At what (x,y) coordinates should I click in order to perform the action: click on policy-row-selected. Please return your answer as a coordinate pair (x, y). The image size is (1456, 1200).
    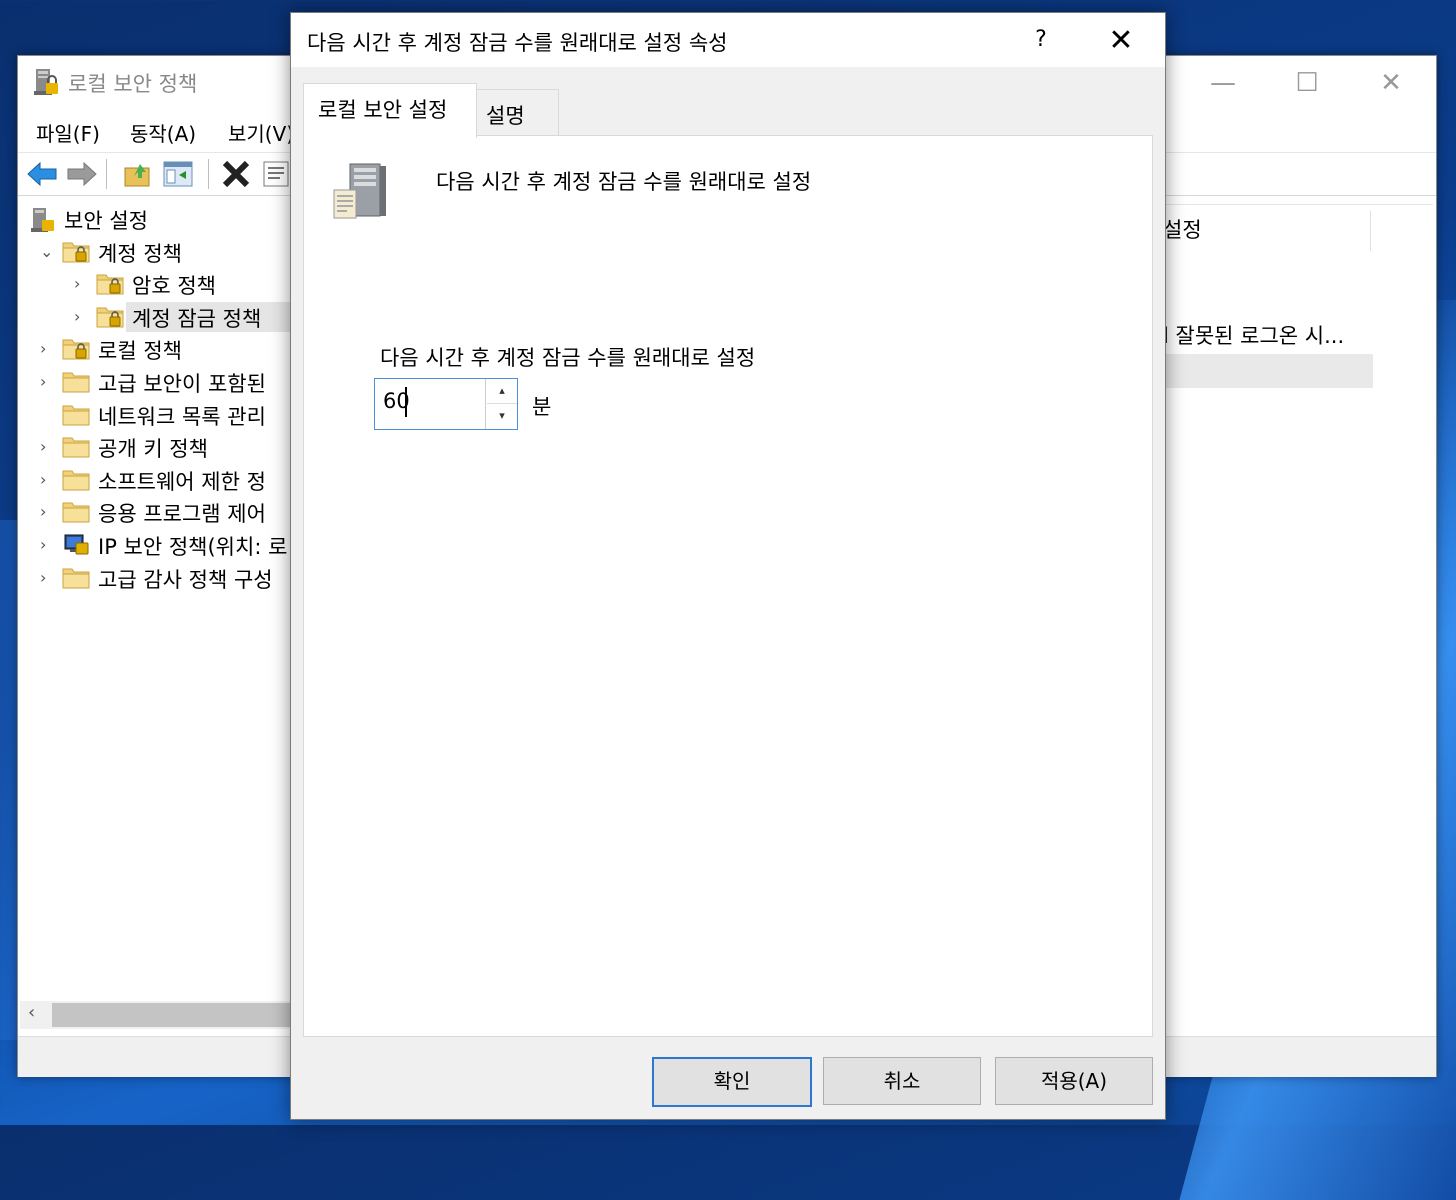
    Looking at the image, I should click on (1268, 371).